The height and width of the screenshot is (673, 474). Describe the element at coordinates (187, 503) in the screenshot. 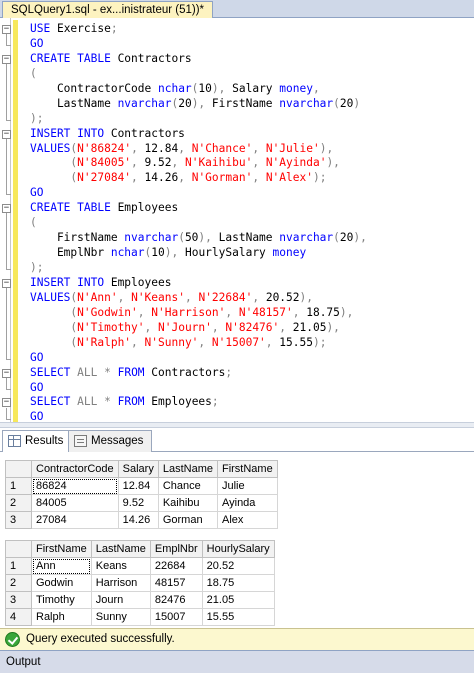

I see `grid-cell: Kaihibu` at that location.